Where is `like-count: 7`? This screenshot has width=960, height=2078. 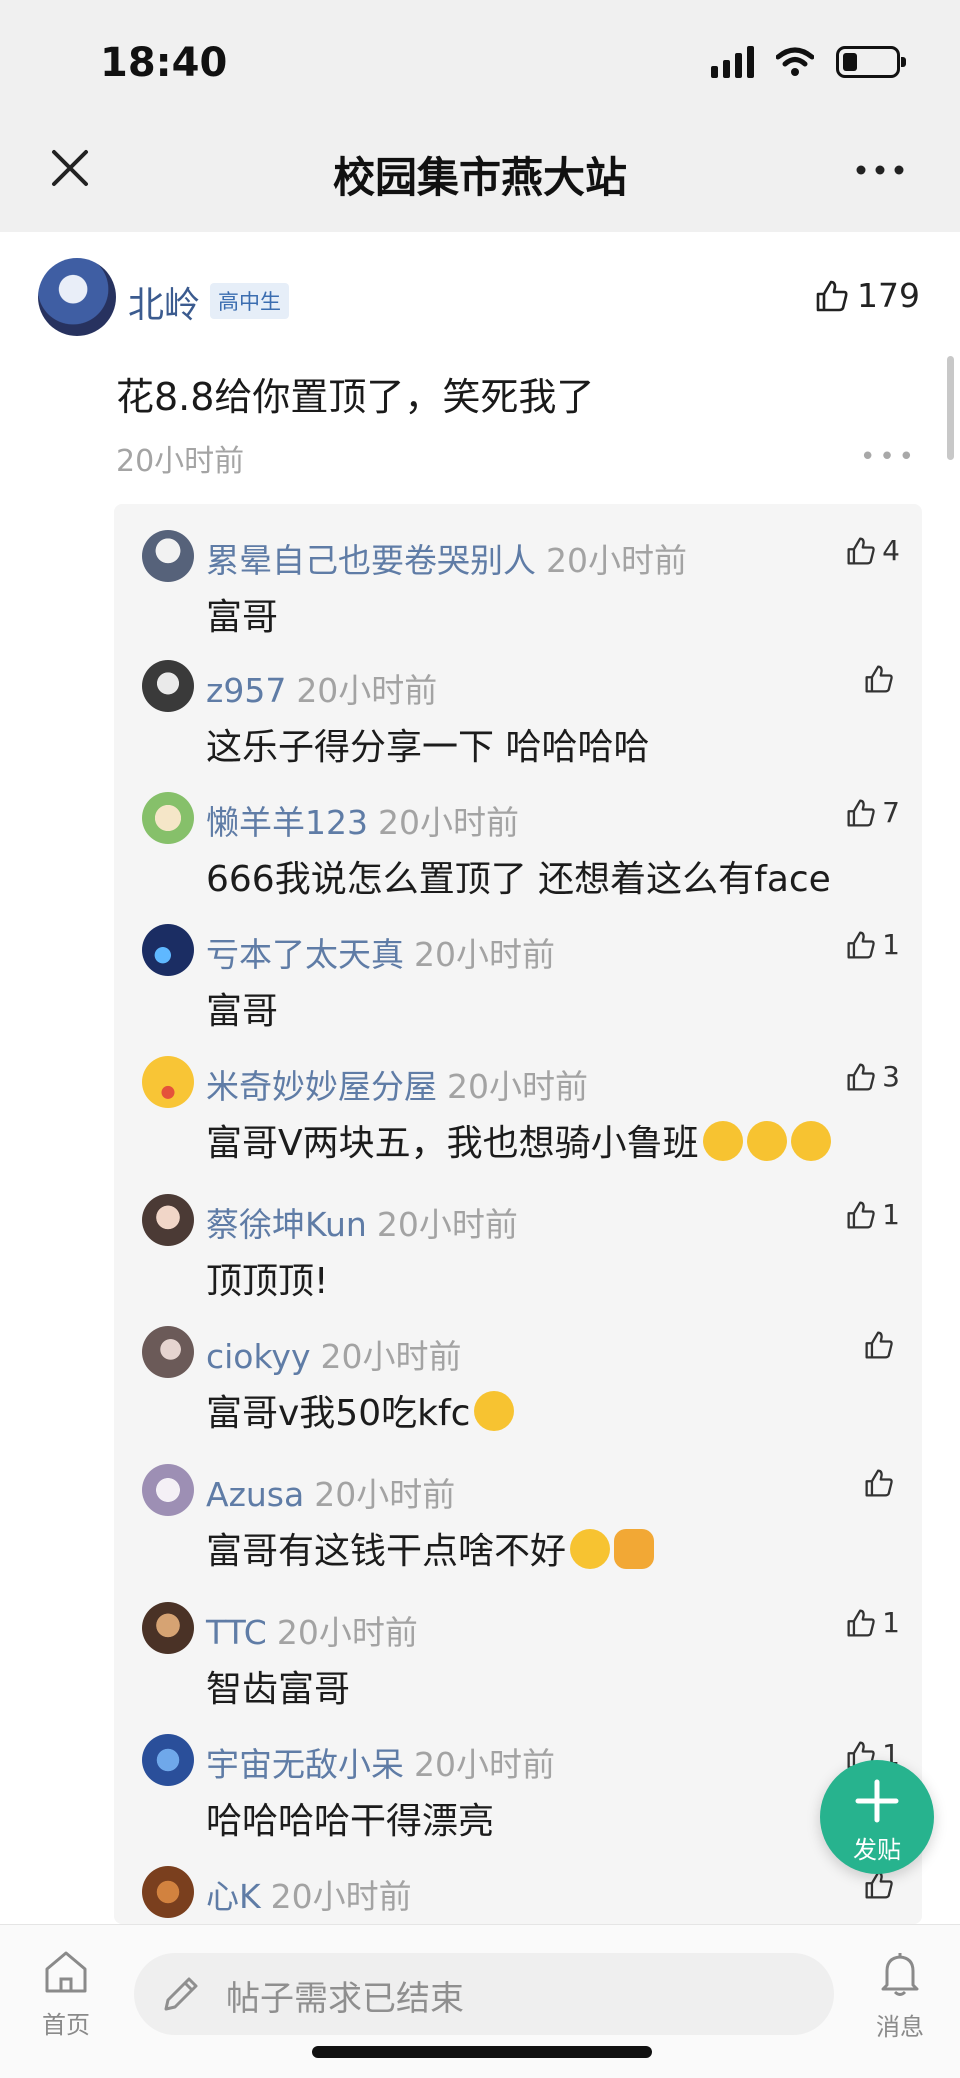
like-count: 7 is located at coordinates (891, 812).